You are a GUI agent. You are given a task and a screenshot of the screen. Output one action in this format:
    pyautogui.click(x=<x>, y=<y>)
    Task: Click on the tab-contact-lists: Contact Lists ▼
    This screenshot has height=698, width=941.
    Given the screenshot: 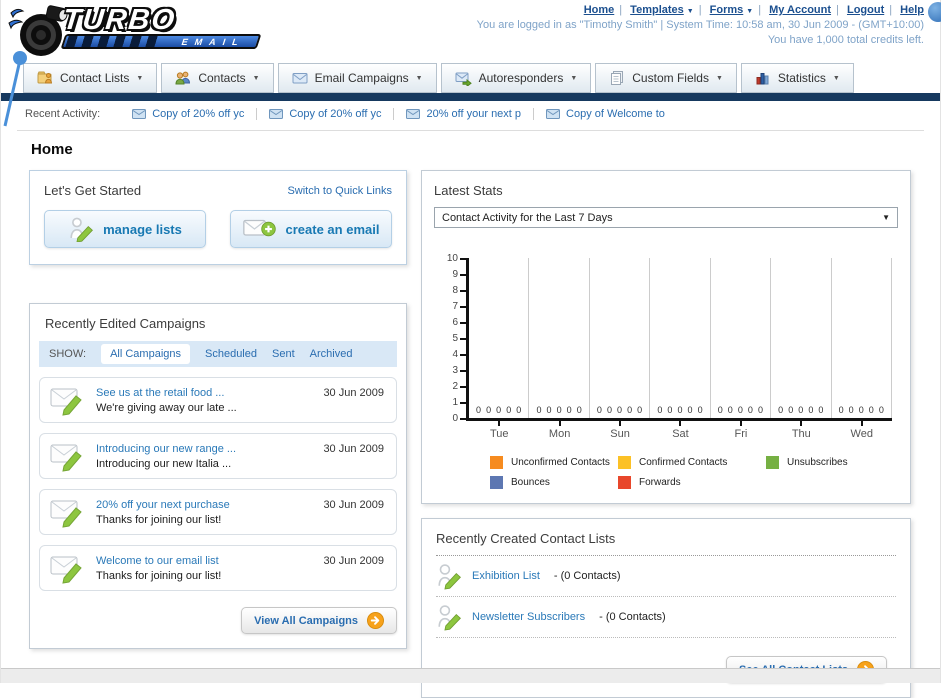 What is the action you would take?
    pyautogui.click(x=90, y=78)
    